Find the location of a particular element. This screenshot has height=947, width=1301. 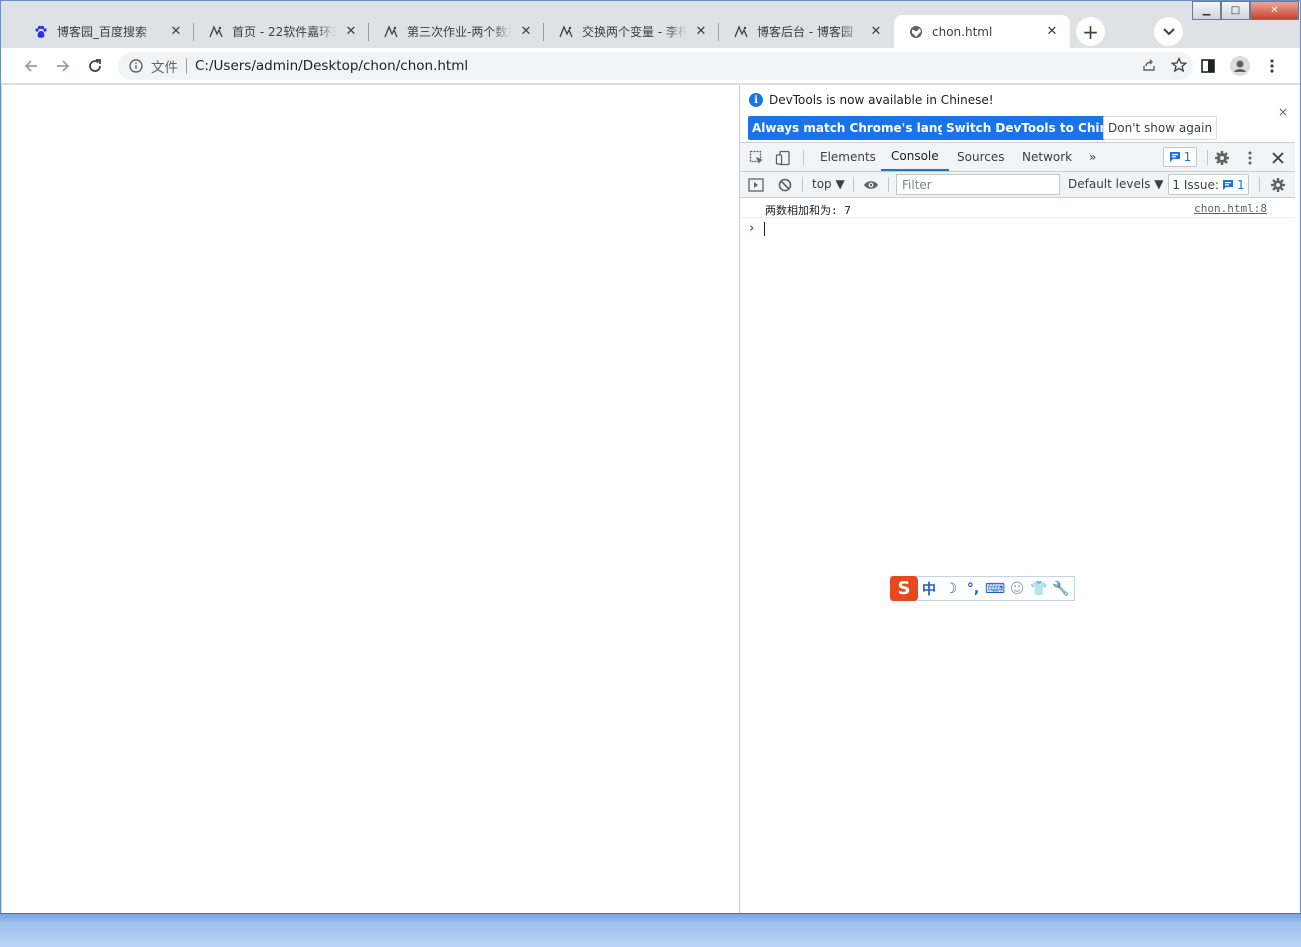

tab-blog-admin: 博客后台 - 博客园 ✕ is located at coordinates (806, 31).